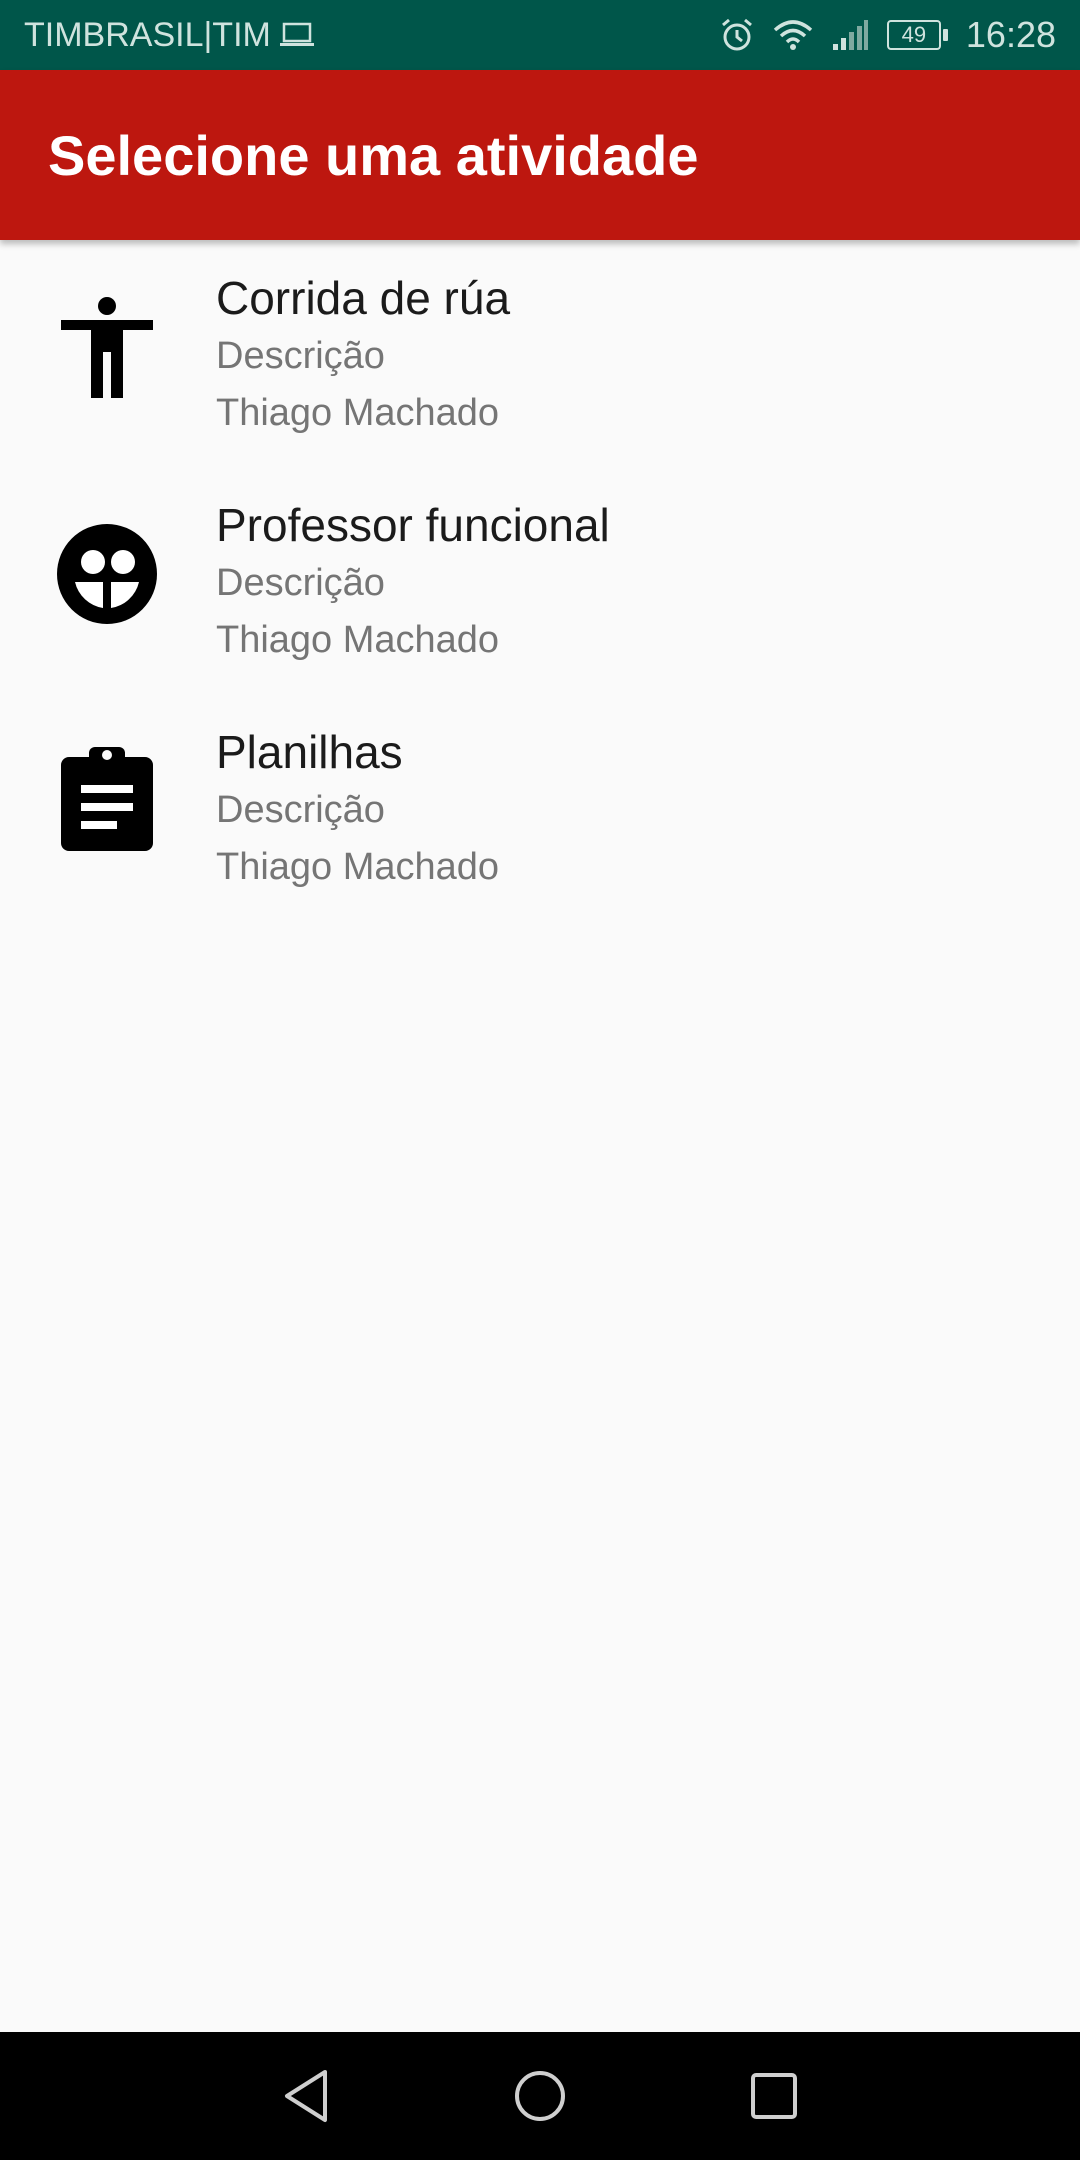  Describe the element at coordinates (540, 35) in the screenshot. I see `status-bar: TIMBRASIL|TIM 49 16:28` at that location.